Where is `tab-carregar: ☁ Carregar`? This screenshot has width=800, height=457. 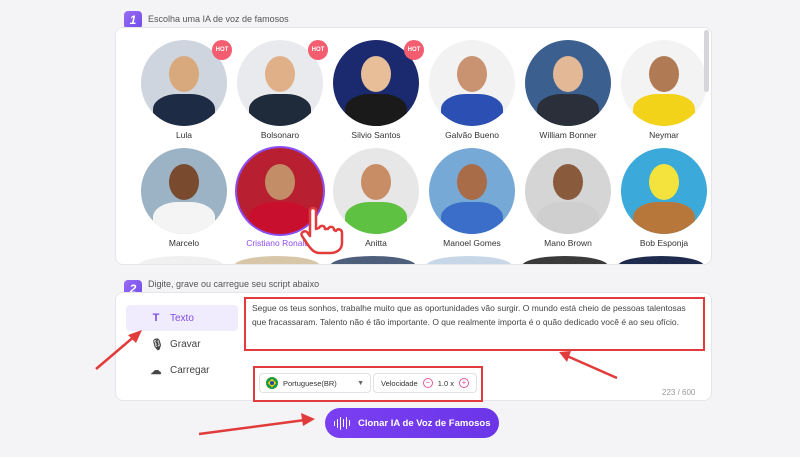
tab-carregar: ☁ Carregar is located at coordinates (182, 370).